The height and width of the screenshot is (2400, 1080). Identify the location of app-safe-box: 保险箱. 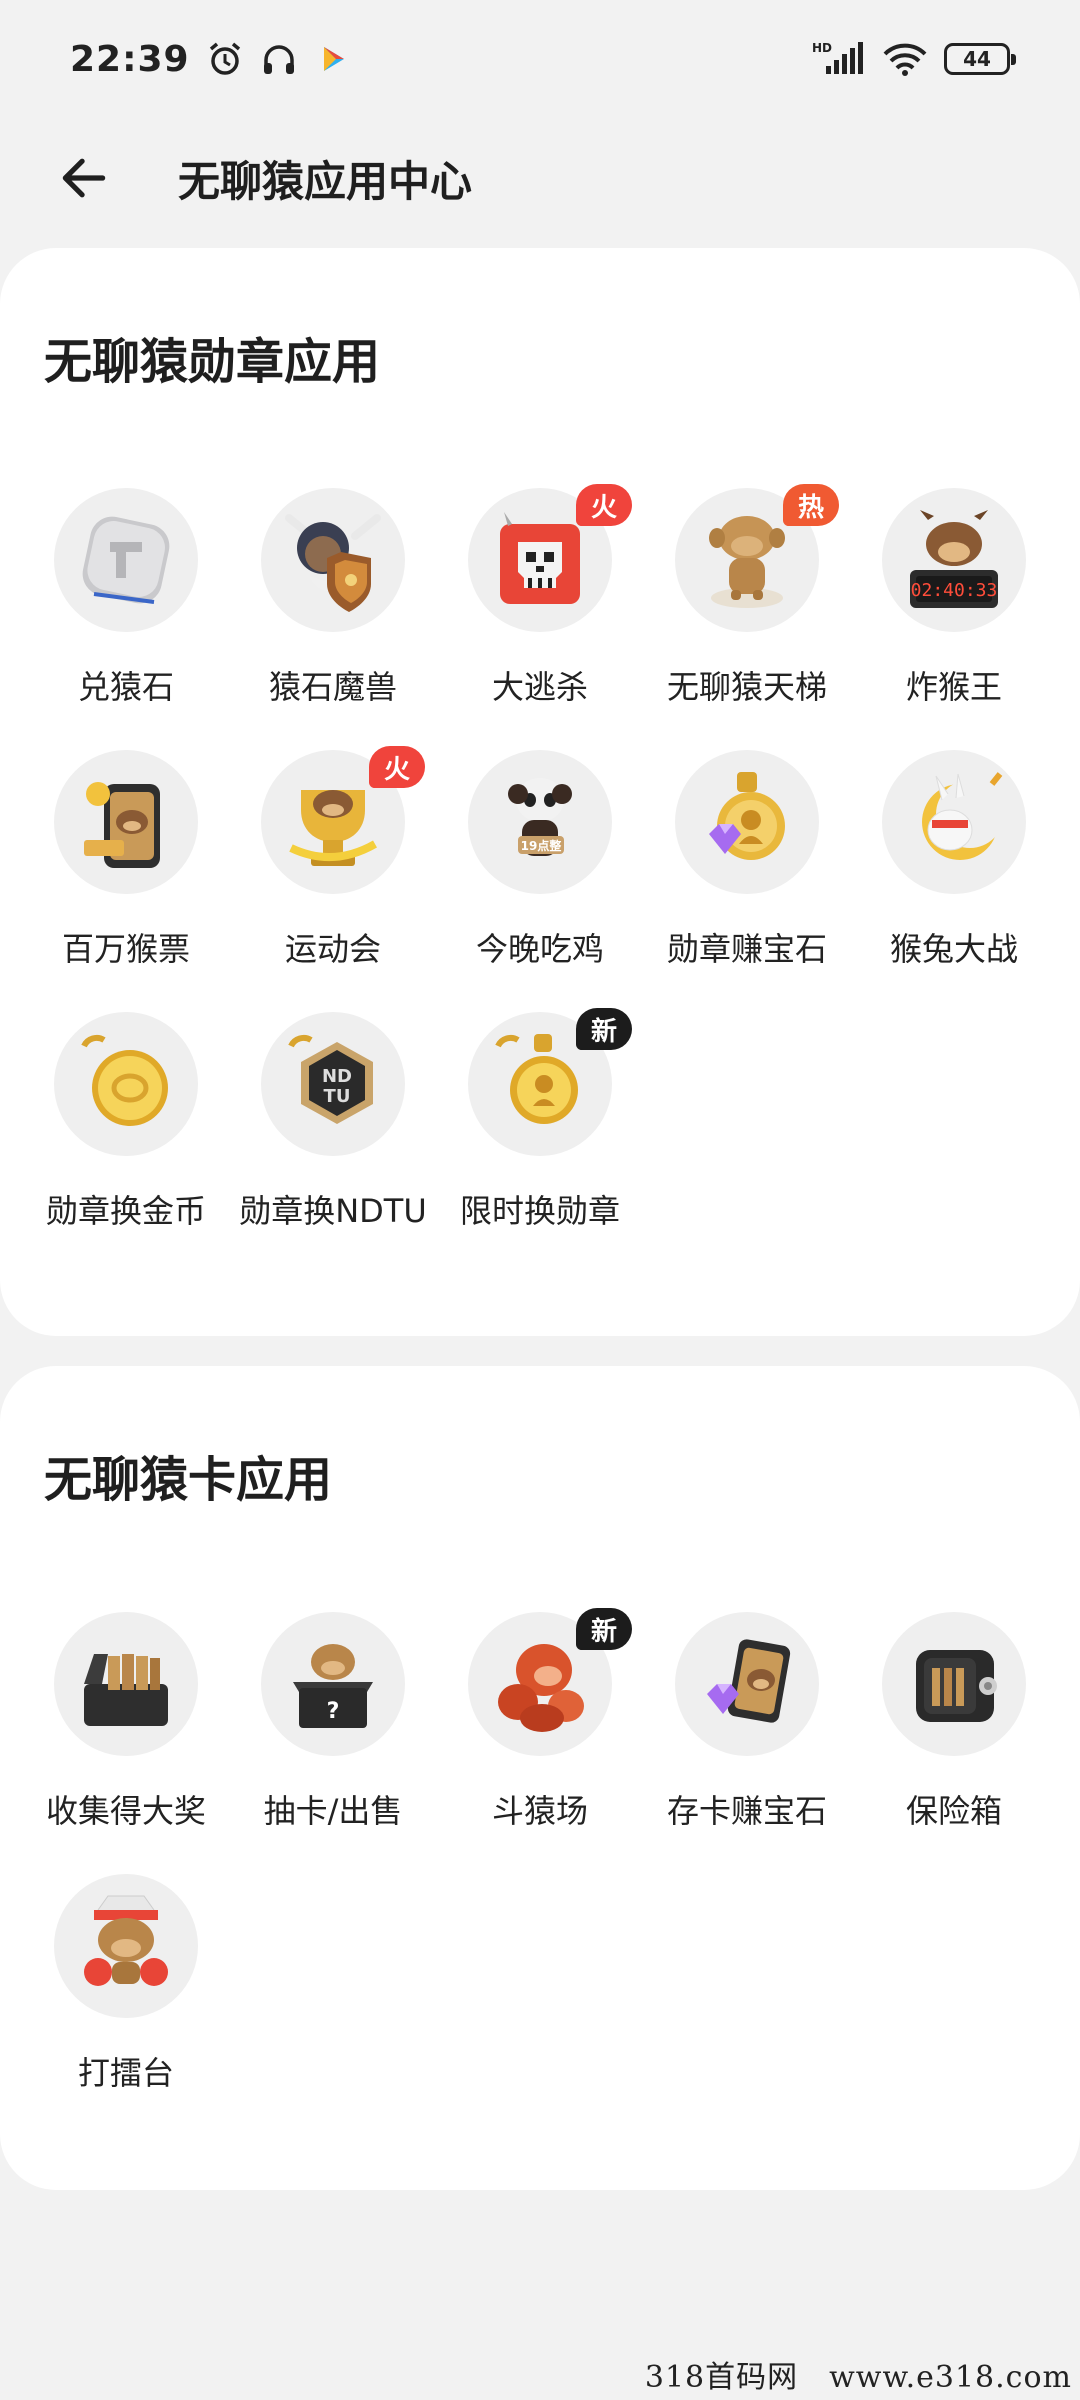
(954, 1727).